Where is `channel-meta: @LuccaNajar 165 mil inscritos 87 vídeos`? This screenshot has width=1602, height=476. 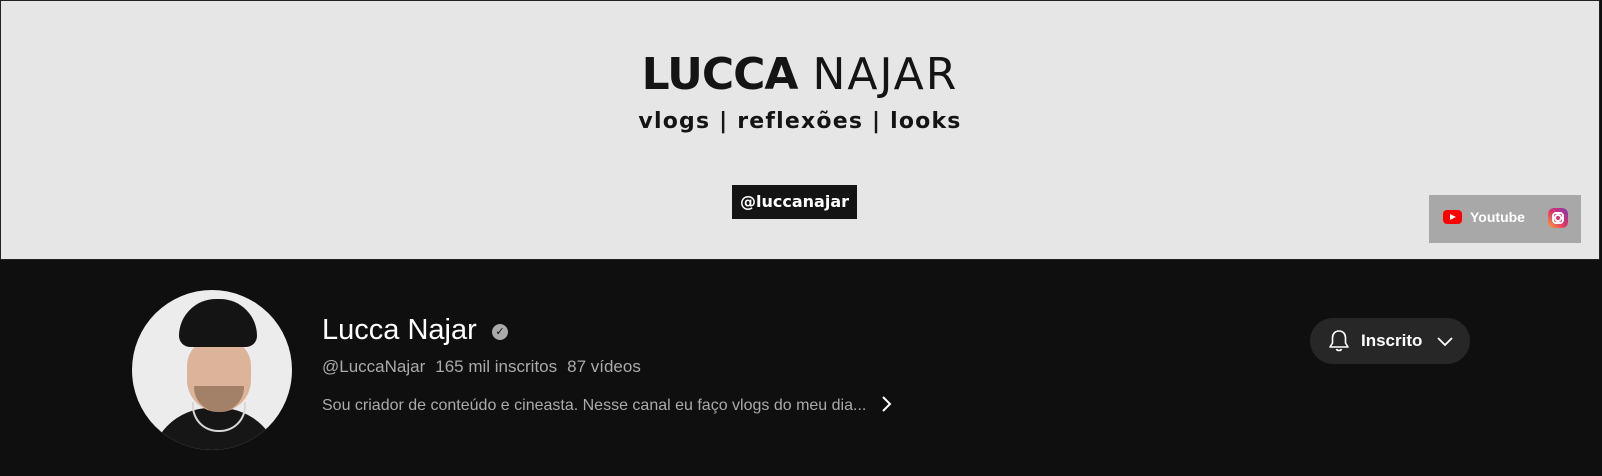 channel-meta: @LuccaNajar 165 mil inscritos 87 vídeos is located at coordinates (481, 367).